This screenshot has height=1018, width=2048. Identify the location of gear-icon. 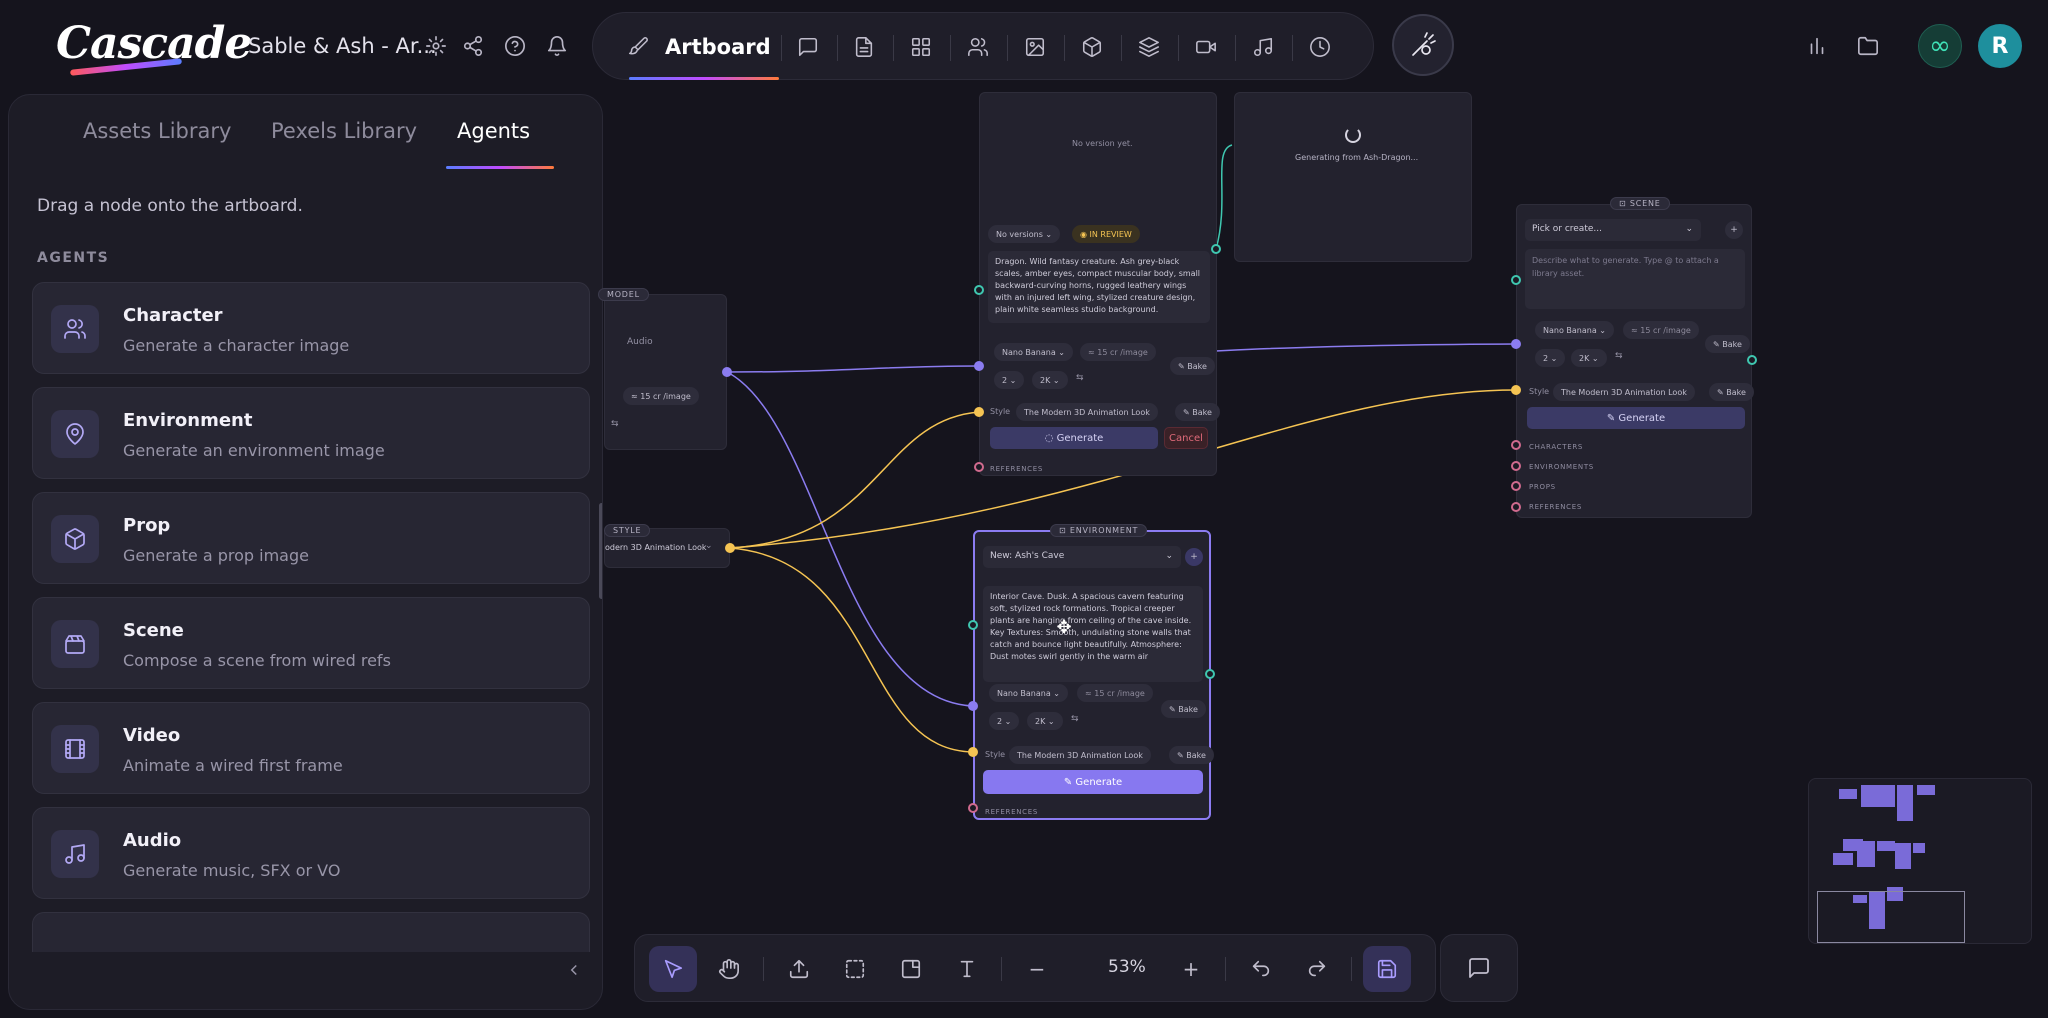
(436, 46).